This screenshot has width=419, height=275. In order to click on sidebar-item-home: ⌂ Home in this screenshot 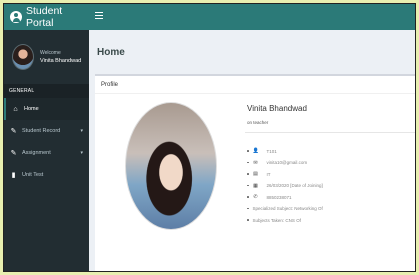, I will do `click(46, 109)`.